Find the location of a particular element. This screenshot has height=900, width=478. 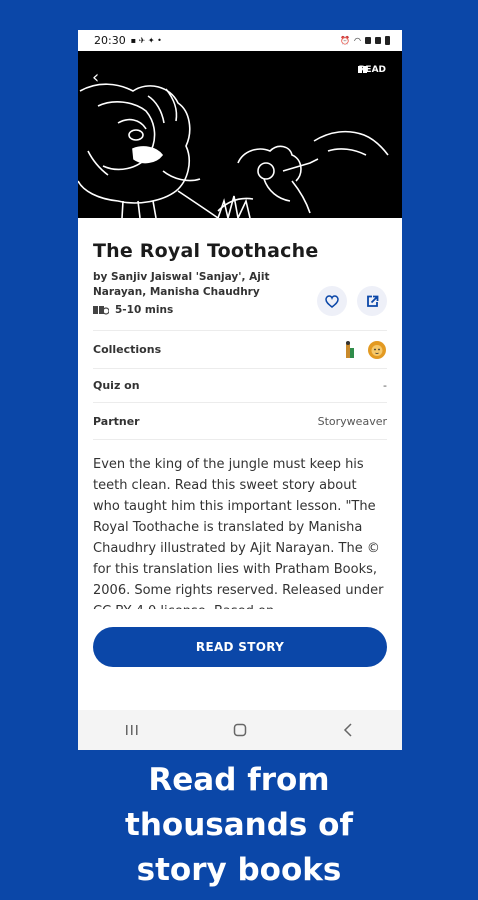

home-button is located at coordinates (240, 730).